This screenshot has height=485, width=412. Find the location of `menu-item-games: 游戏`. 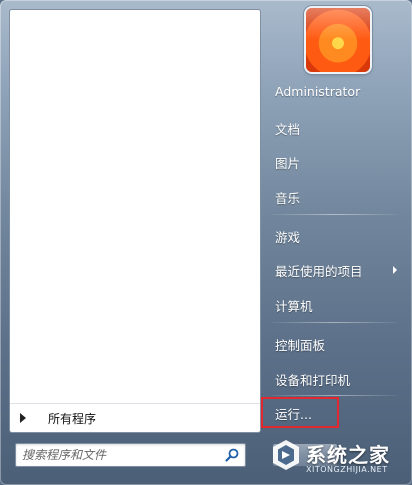

menu-item-games: 游戏 is located at coordinates (287, 236).